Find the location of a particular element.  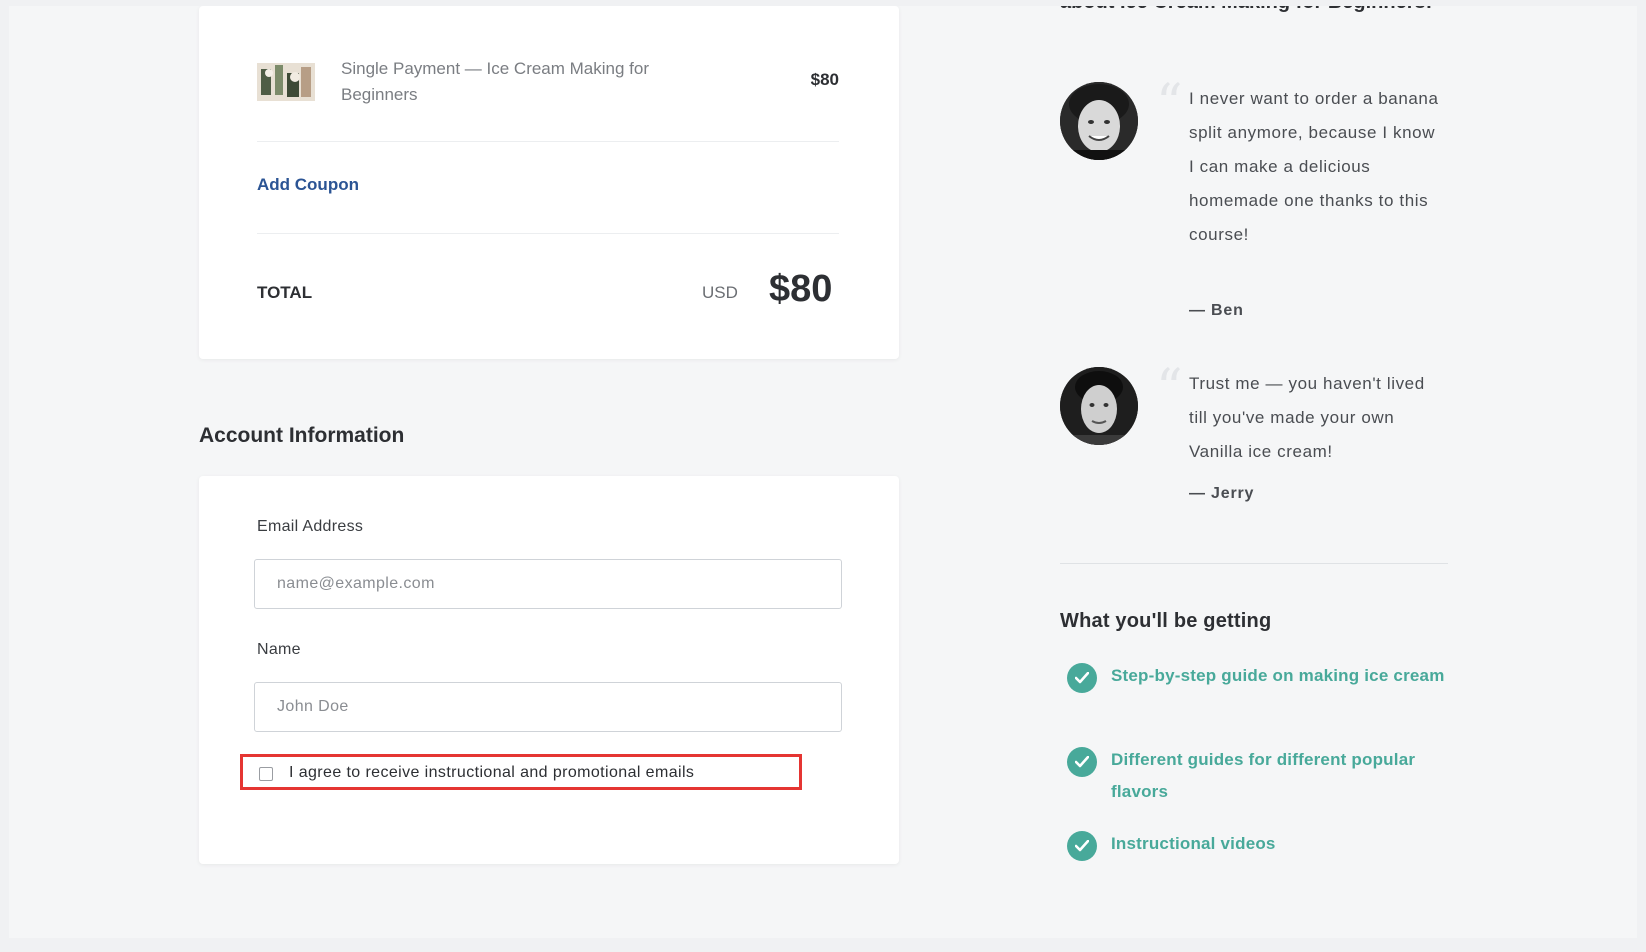

email-field is located at coordinates (548, 584).